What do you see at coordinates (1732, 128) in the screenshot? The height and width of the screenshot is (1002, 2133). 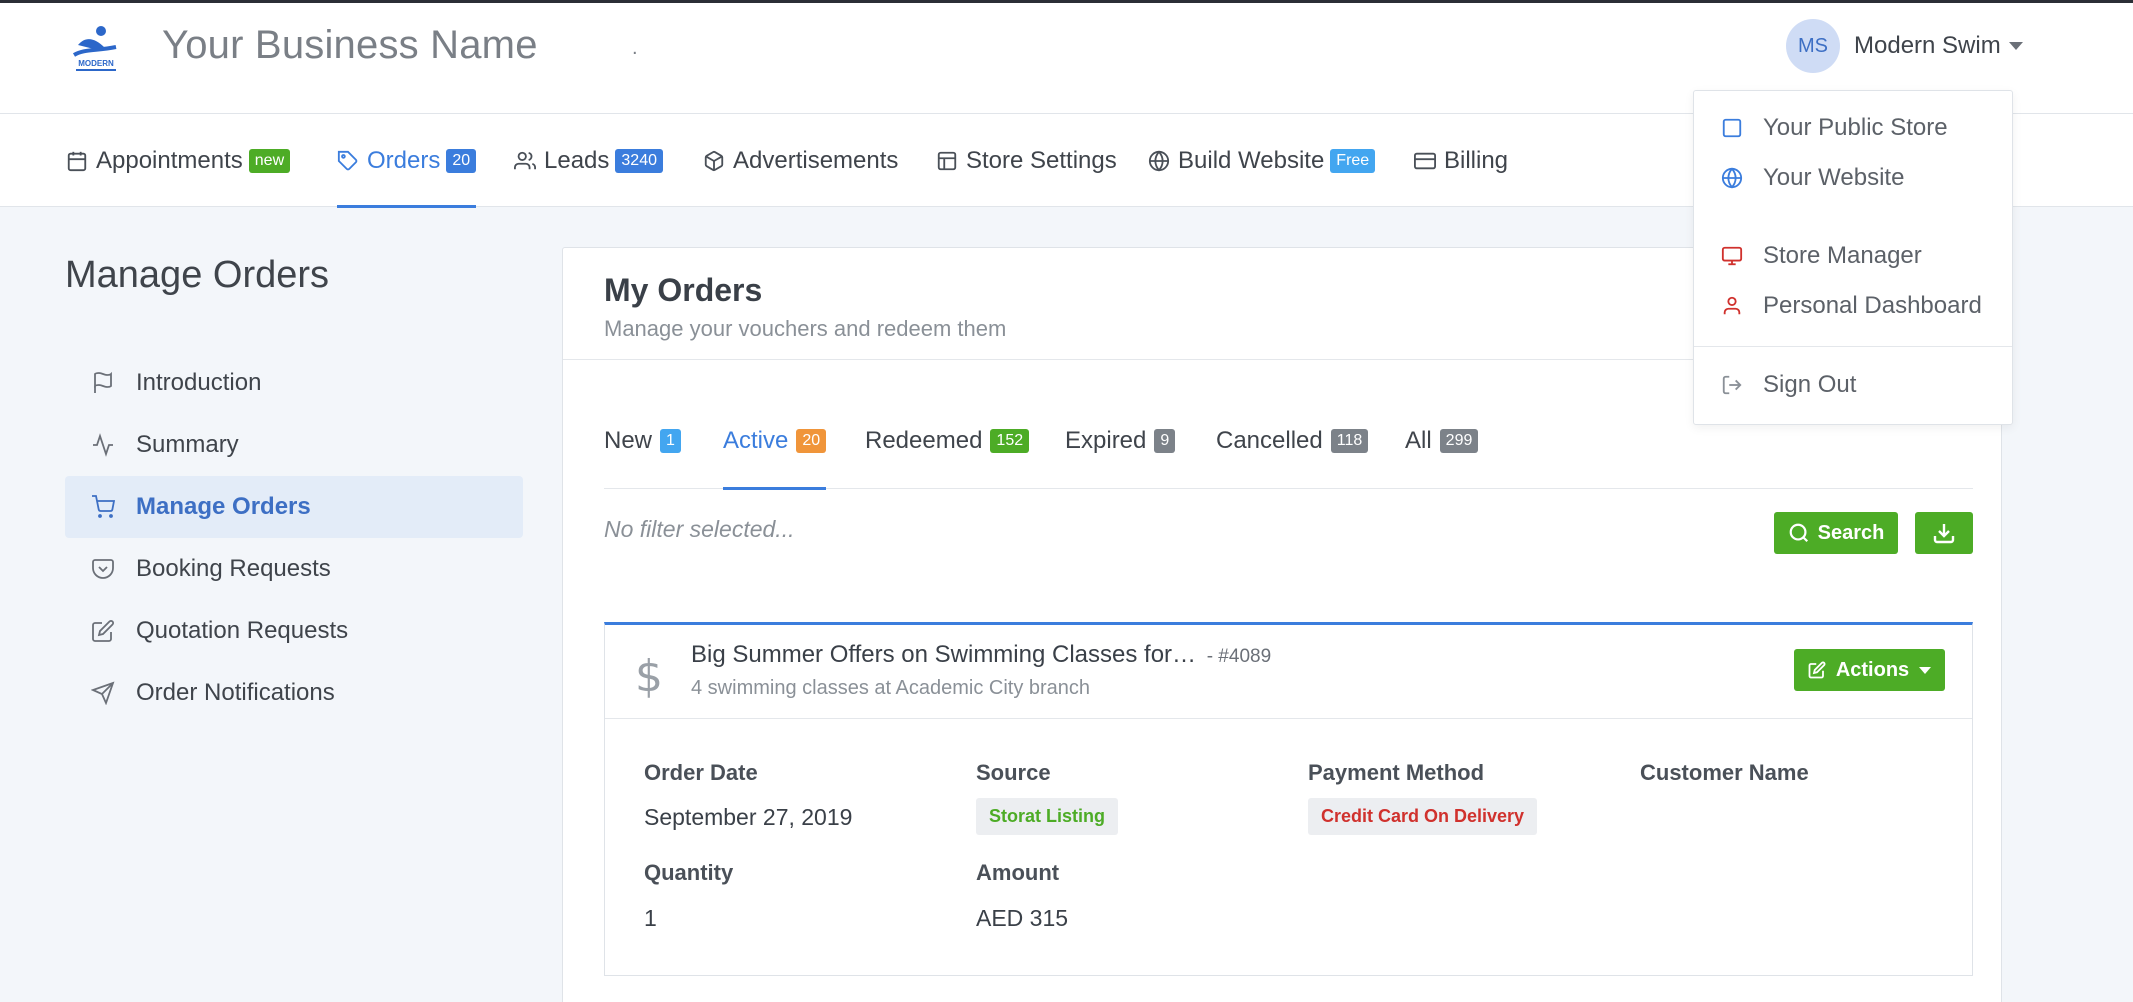 I see `square-icon` at bounding box center [1732, 128].